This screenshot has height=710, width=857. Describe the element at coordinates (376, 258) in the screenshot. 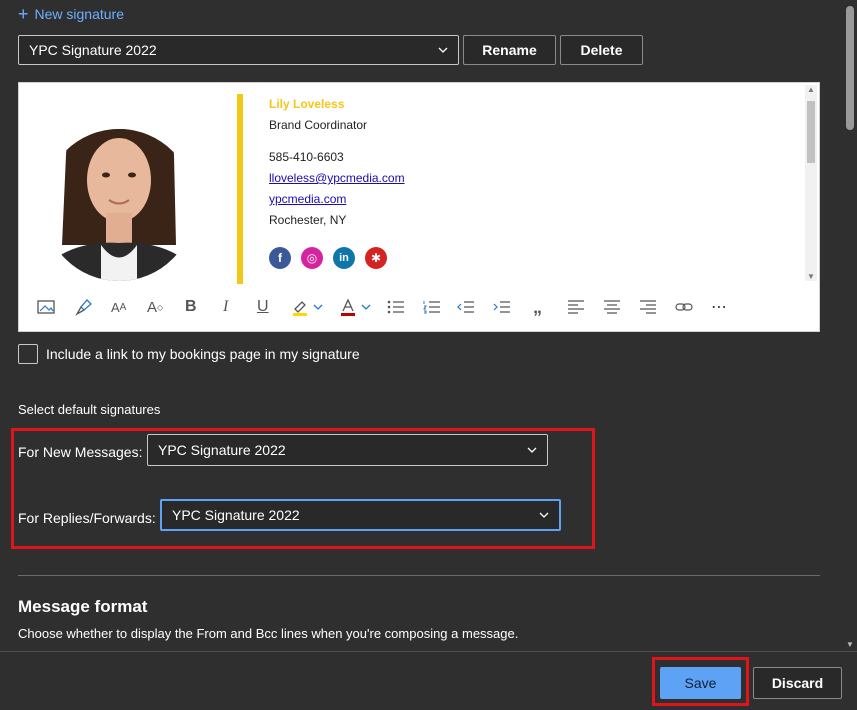

I see `yelp-icon: ✱` at that location.